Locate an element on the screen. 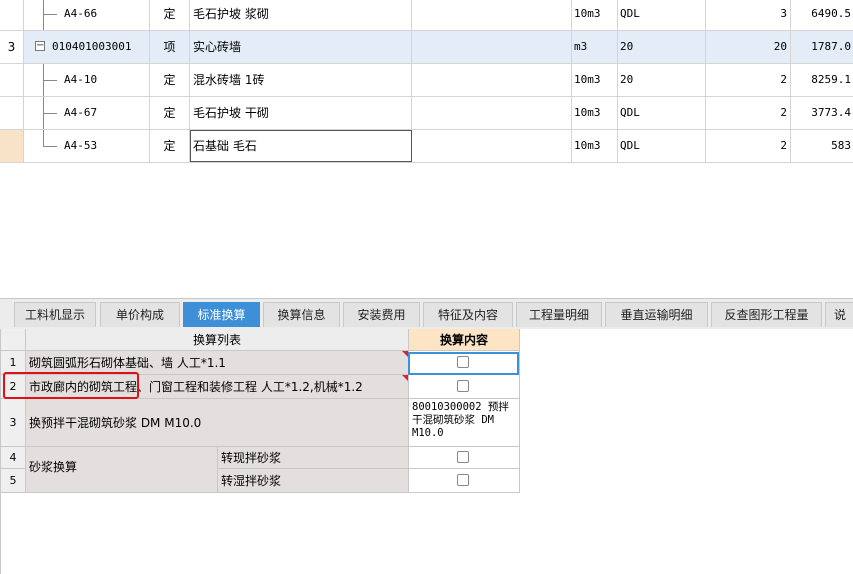  name-cell: 毛石护坡 干砌 is located at coordinates (301, 113).